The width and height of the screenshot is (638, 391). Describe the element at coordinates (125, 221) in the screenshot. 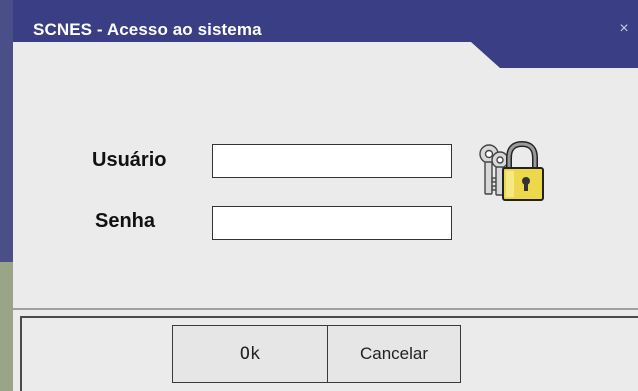

I see `password-label: Senha` at that location.